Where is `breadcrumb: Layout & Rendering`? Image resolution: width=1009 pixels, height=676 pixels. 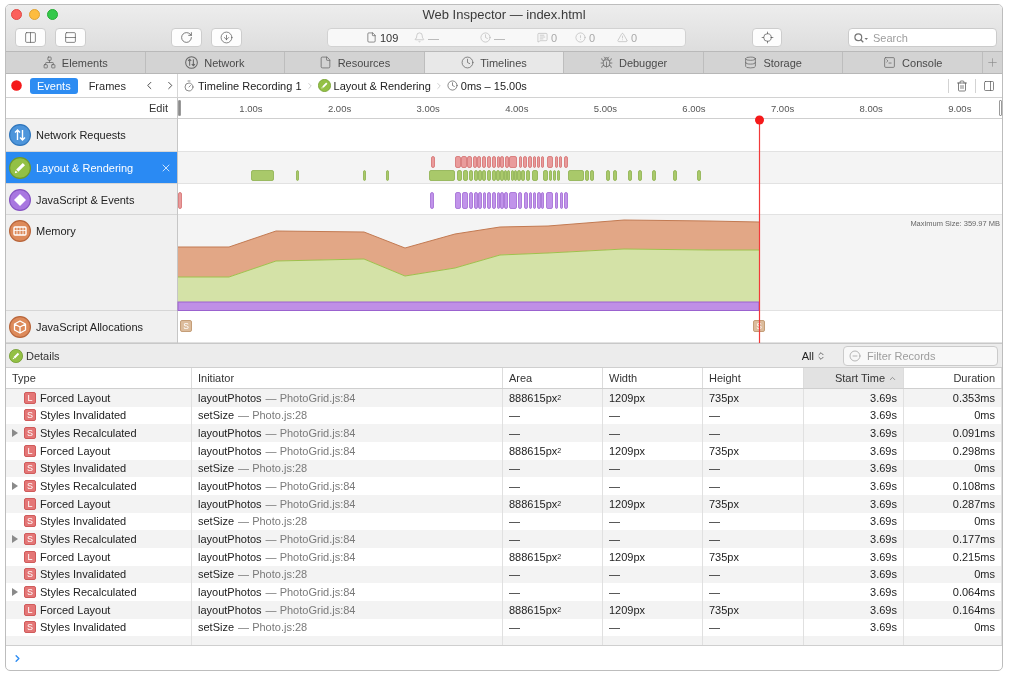
breadcrumb: Layout & Rendering is located at coordinates (374, 85).